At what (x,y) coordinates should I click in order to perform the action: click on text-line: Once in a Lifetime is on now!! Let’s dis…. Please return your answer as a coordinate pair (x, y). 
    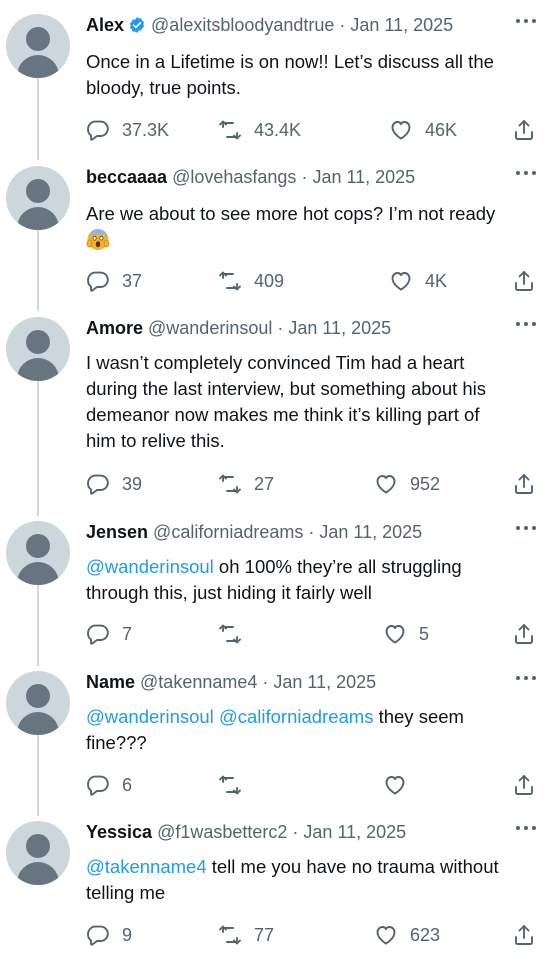
    Looking at the image, I should click on (290, 61).